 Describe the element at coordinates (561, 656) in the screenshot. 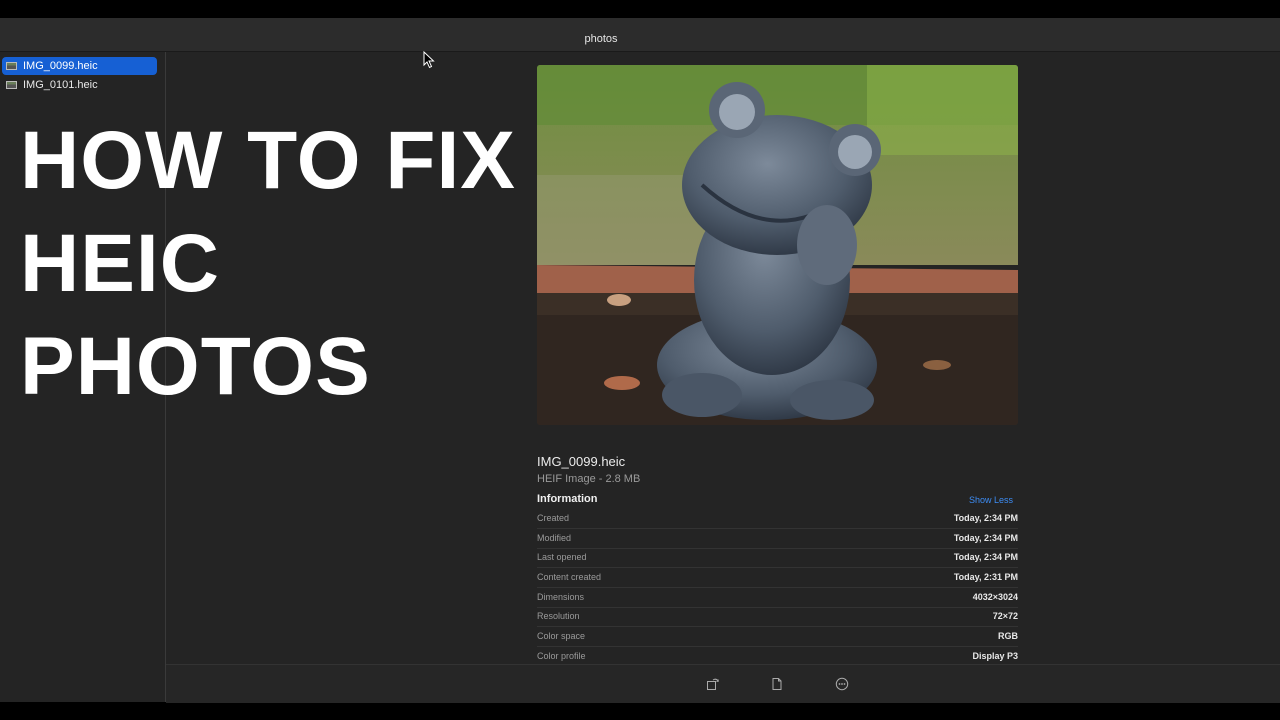

I see `info-key: Color profile` at that location.